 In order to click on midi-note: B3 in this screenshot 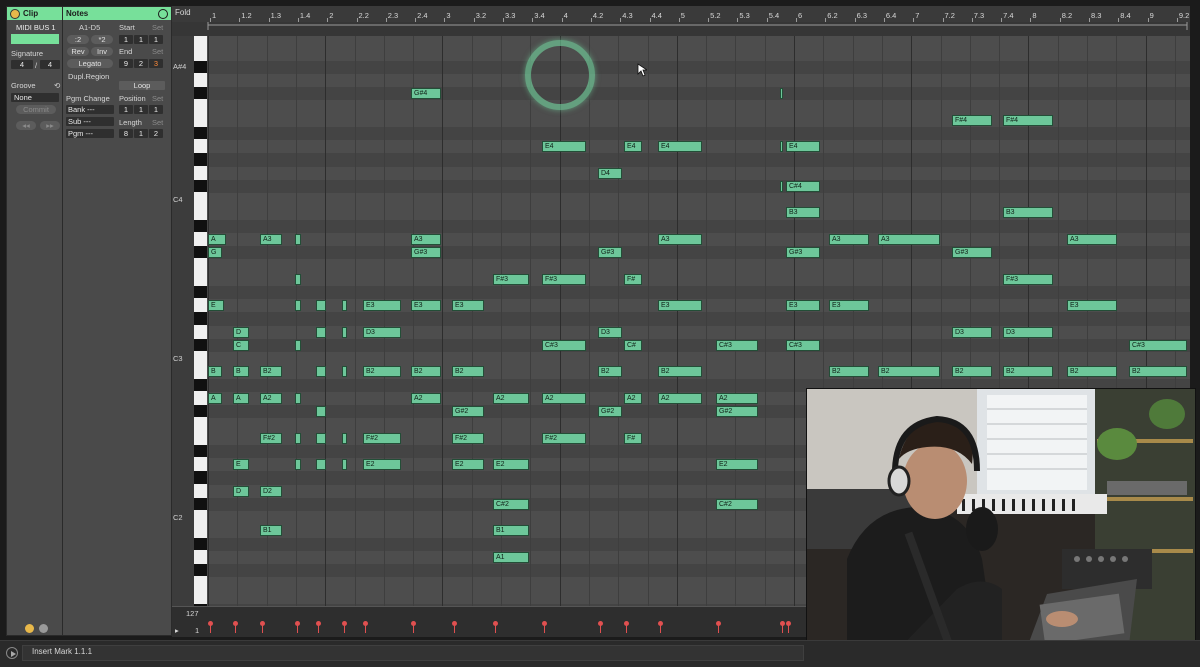, I will do `click(803, 213)`.